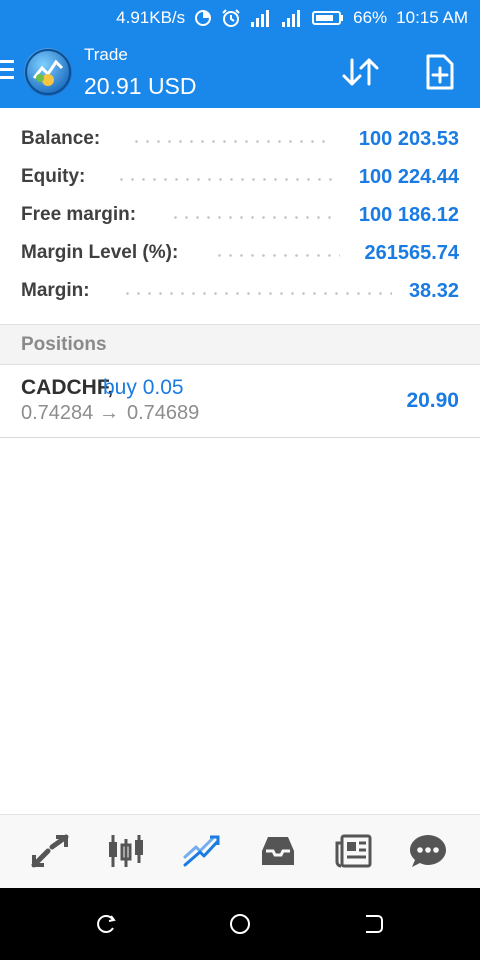 This screenshot has width=480, height=960. I want to click on bottom-nav, so click(240, 851).